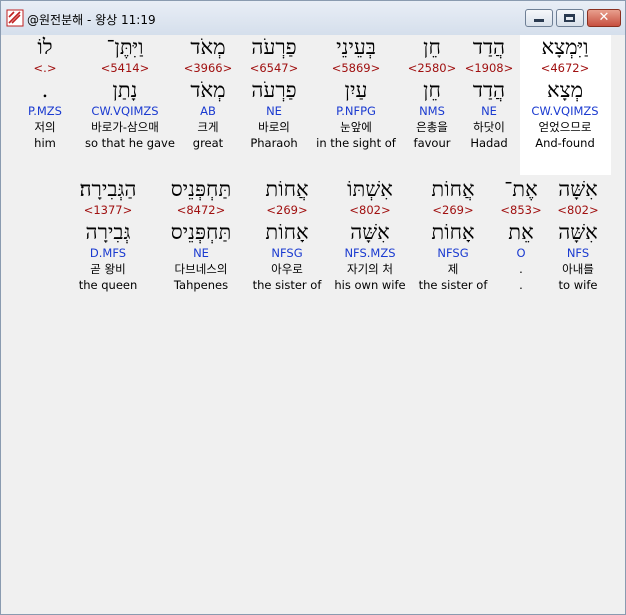 Image resolution: width=626 pixels, height=615 pixels. Describe the element at coordinates (208, 68) in the screenshot. I see `strong-number: <3966>` at that location.